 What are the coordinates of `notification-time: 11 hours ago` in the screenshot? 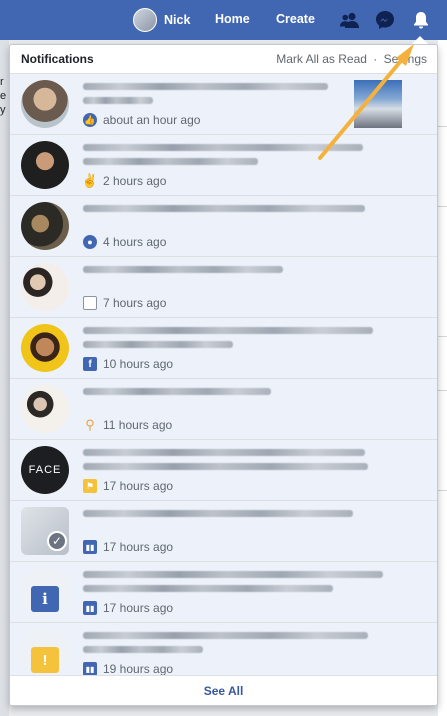 It's located at (138, 425).